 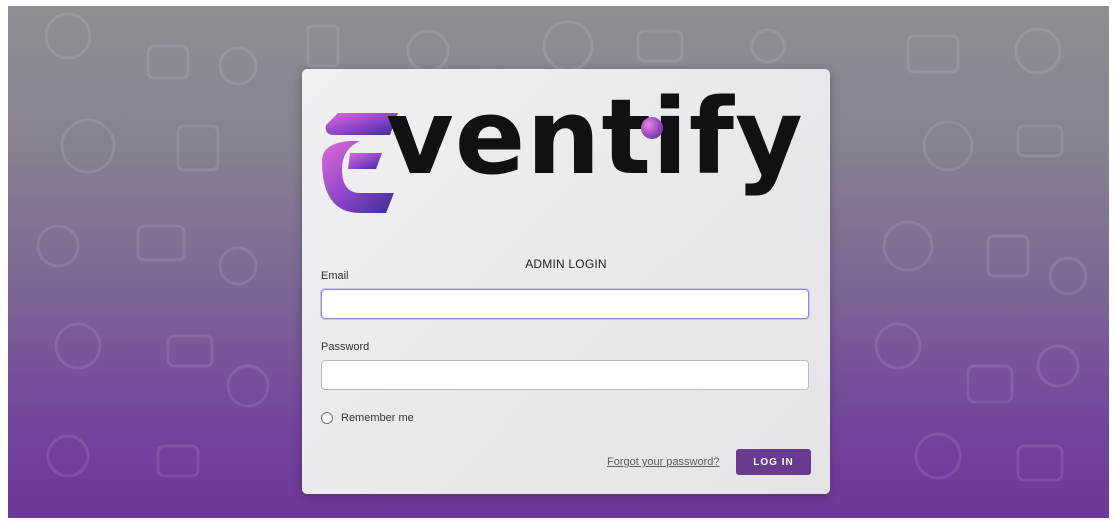 What do you see at coordinates (327, 418) in the screenshot?
I see `remember-me-checkbox` at bounding box center [327, 418].